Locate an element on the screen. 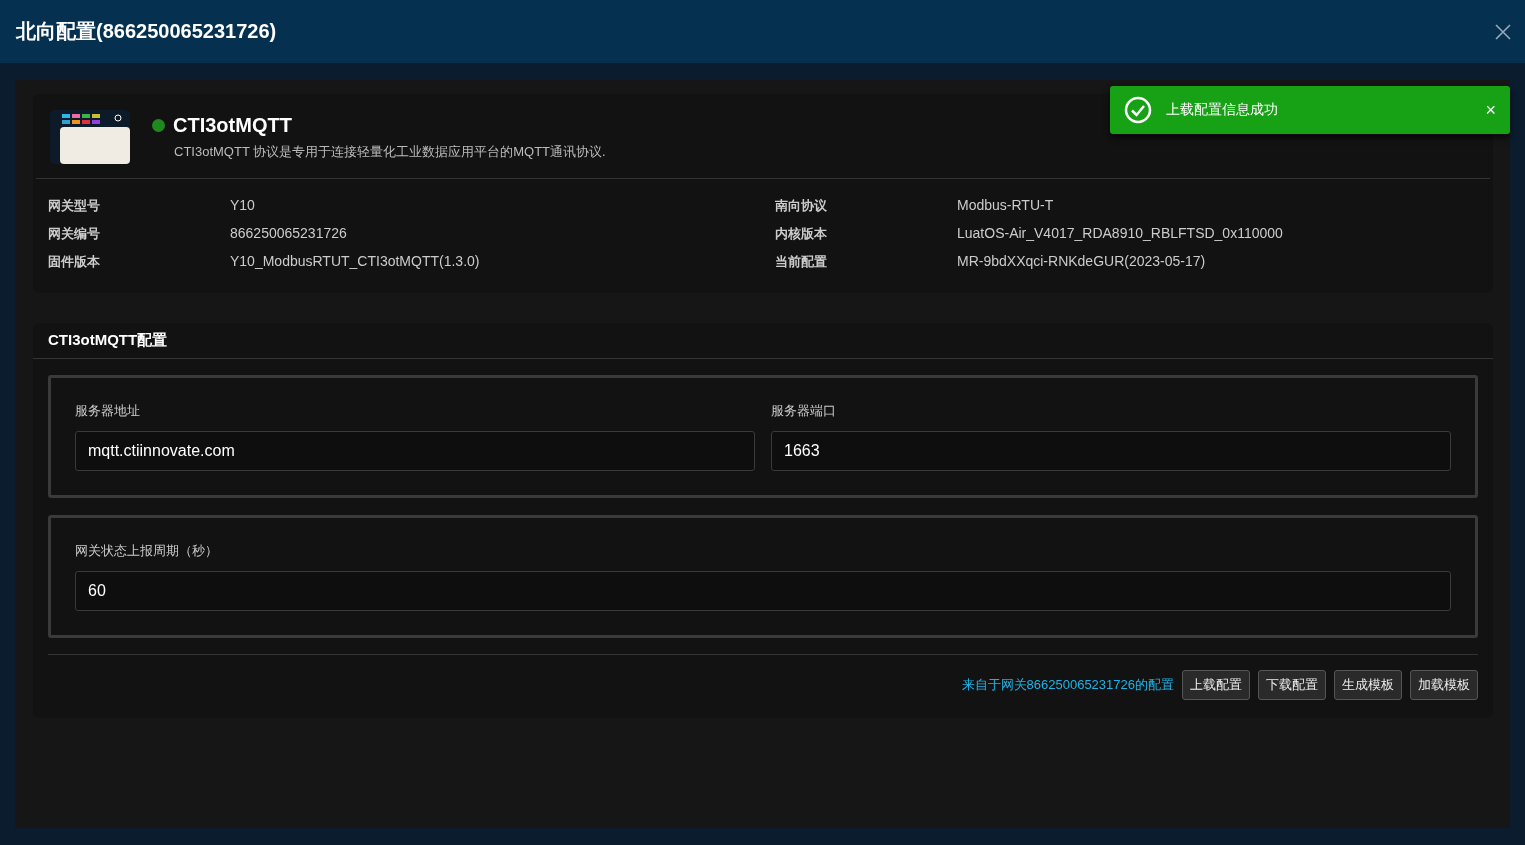 The height and width of the screenshot is (845, 1525). info-value: LuatOS-Air_V4017_RDA8910_RBLFTSD_0x110000 is located at coordinates (1120, 234).